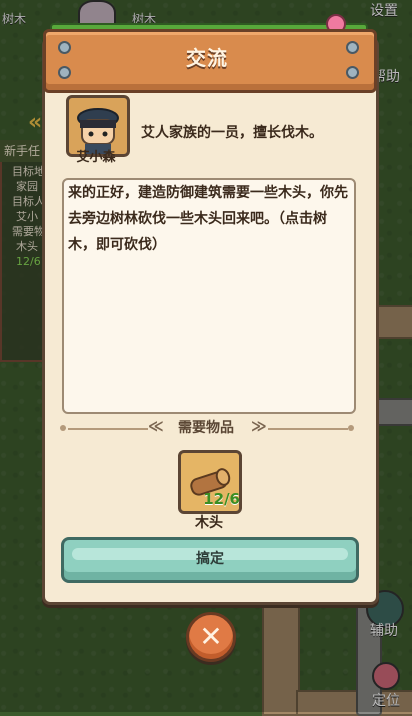 This screenshot has width=412, height=716. Describe the element at coordinates (207, 58) in the screenshot. I see `dialog-title: 交流` at that location.